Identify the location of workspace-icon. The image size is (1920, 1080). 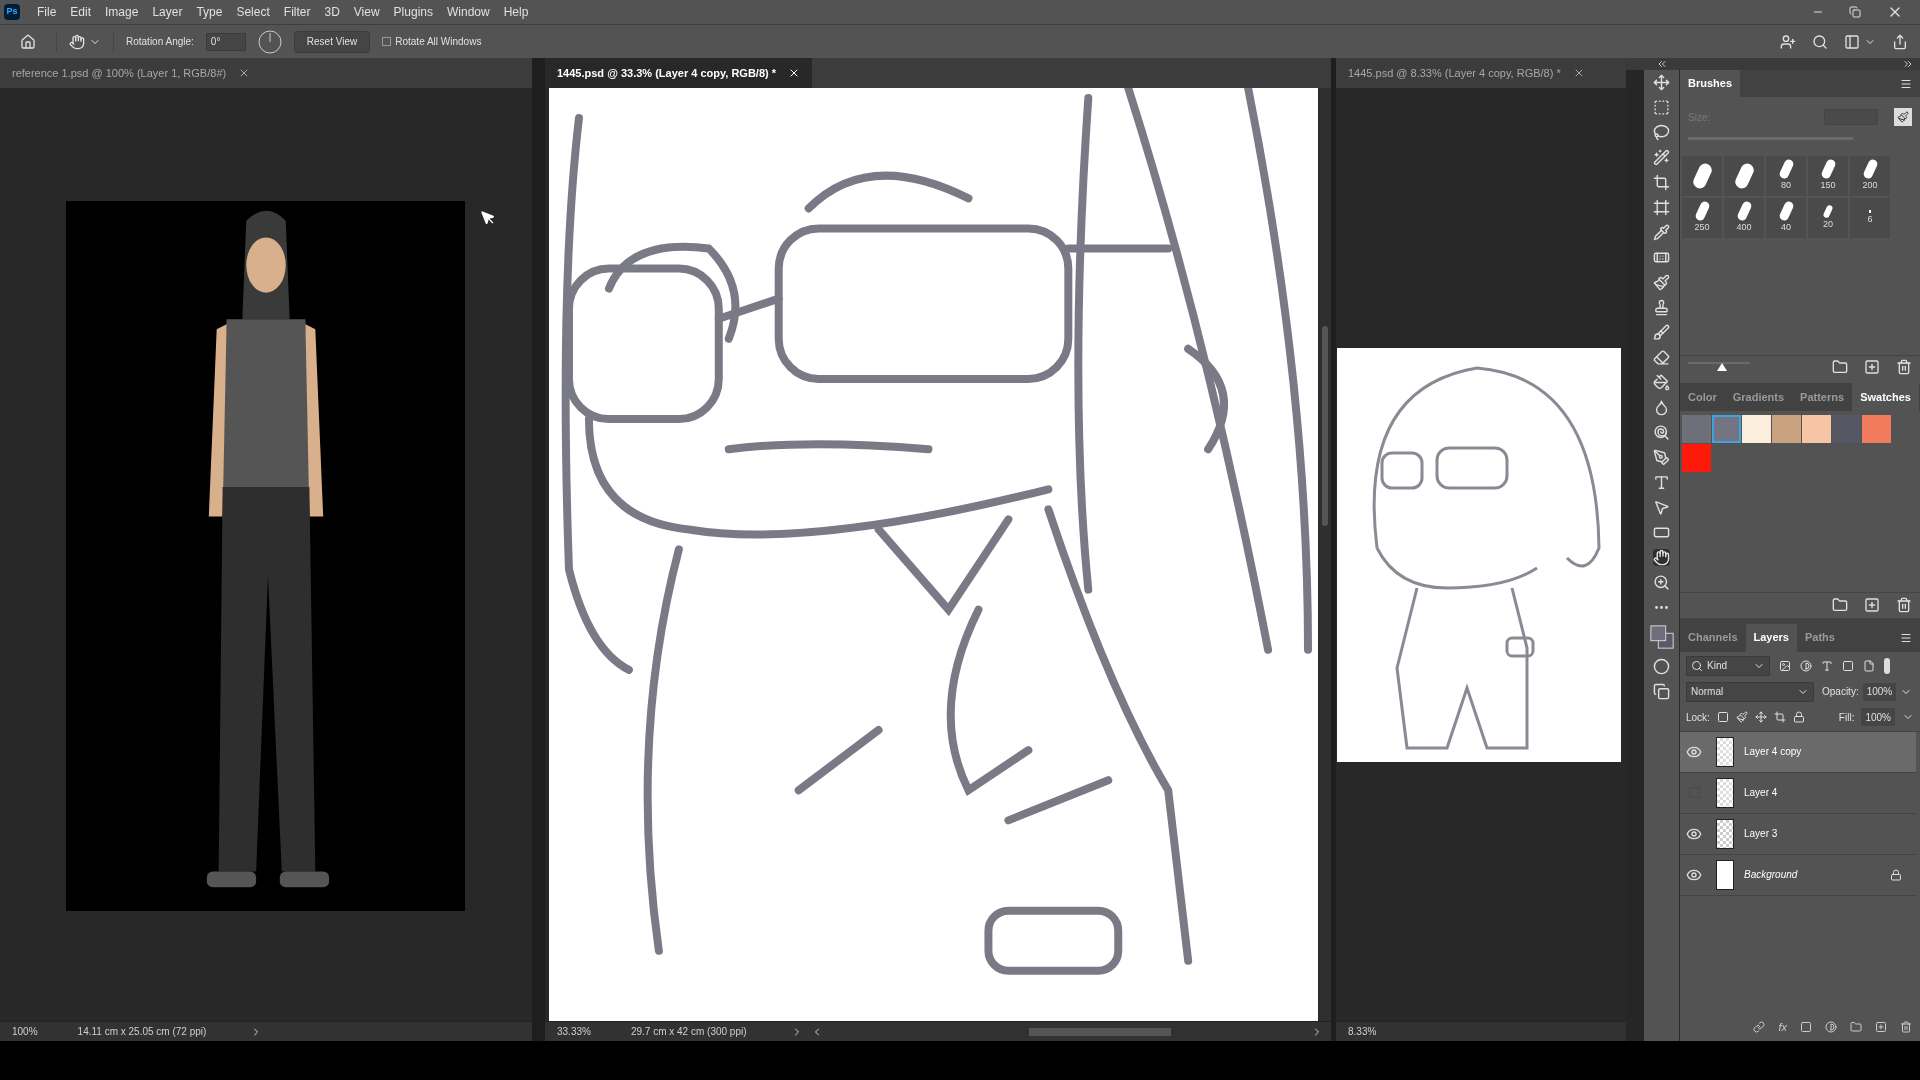
(1852, 41).